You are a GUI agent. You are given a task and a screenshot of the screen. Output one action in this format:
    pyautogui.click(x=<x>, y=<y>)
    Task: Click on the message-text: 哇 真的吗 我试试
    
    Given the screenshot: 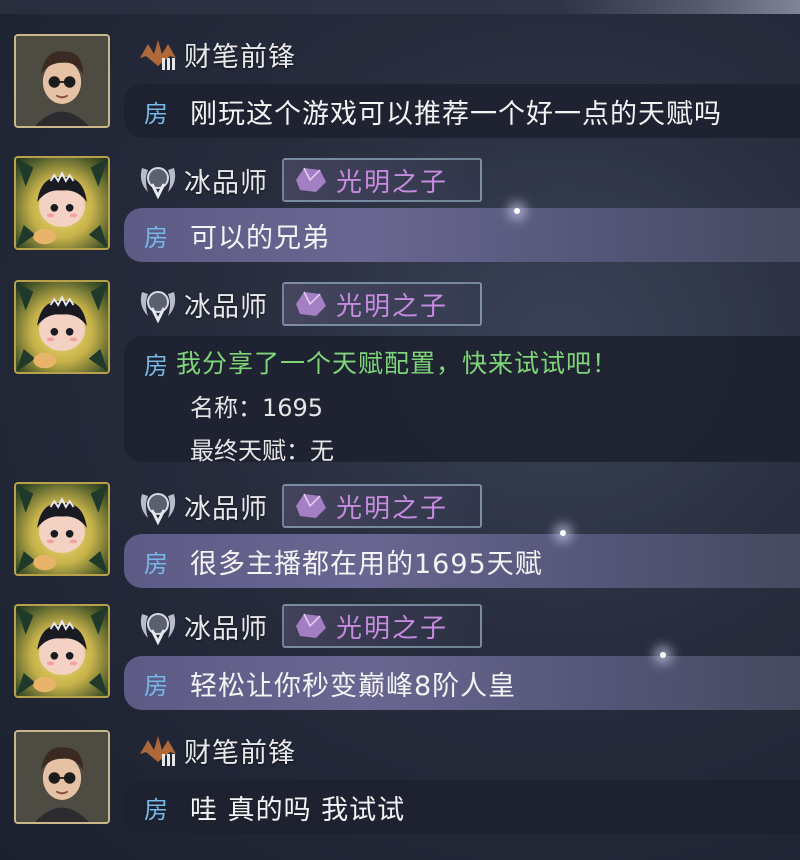 What is the action you would take?
    pyautogui.click(x=298, y=810)
    